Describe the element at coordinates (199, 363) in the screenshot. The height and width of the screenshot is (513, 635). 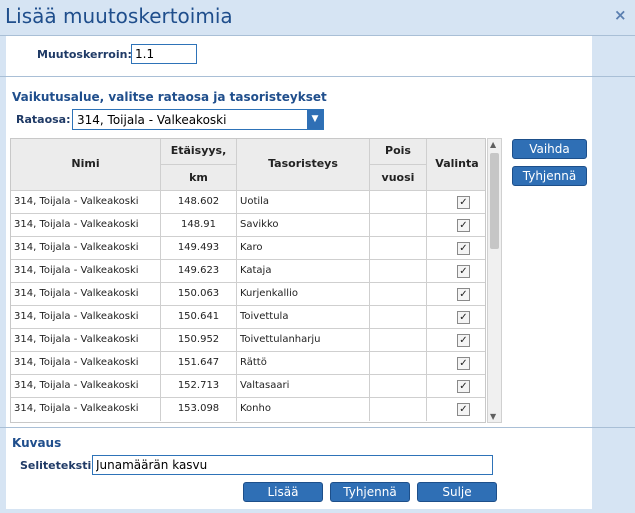
I see `cell-distance: 151.647` at that location.